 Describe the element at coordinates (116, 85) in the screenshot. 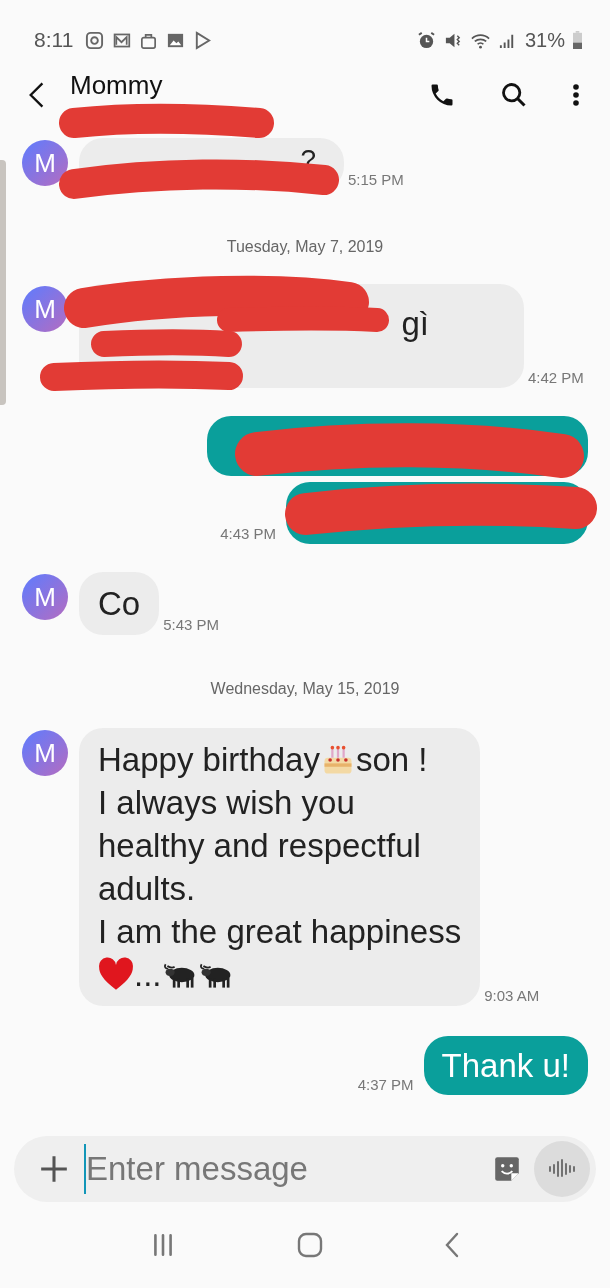

I see `contact-name: Mommy` at that location.